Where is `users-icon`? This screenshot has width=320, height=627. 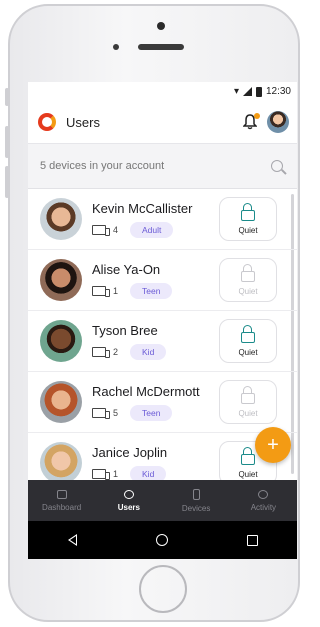 users-icon is located at coordinates (128, 494).